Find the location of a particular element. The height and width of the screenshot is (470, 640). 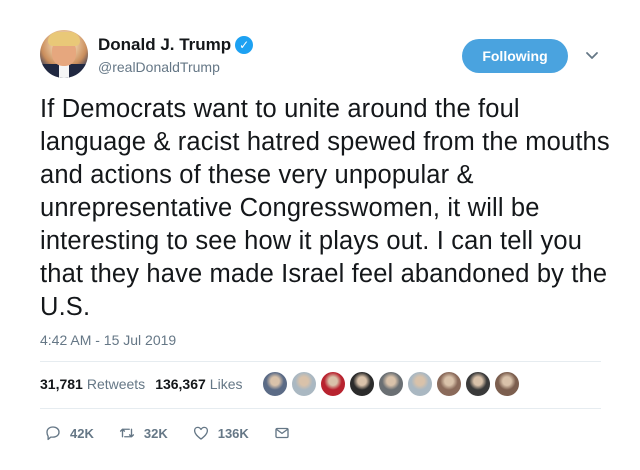

tweet-stats: 31,781 Retweets 136,367 Likes is located at coordinates (141, 384).